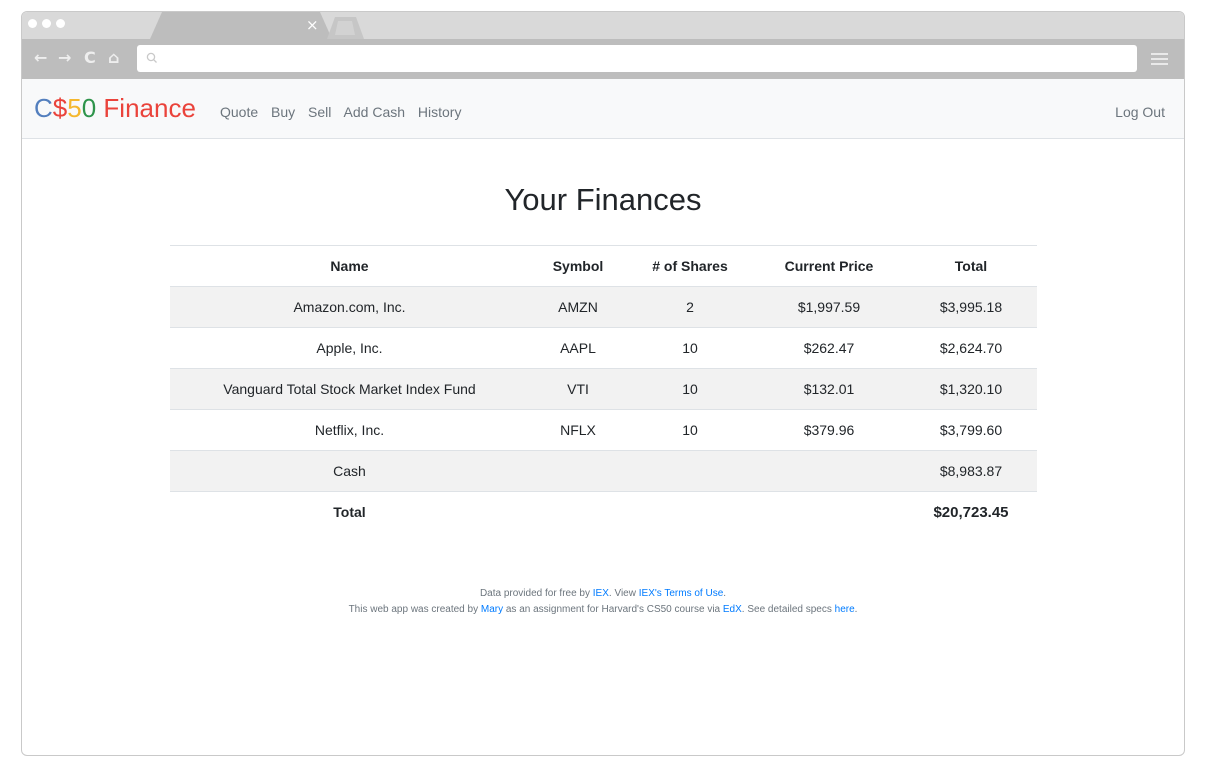  What do you see at coordinates (151, 57) in the screenshot?
I see `search-icon` at bounding box center [151, 57].